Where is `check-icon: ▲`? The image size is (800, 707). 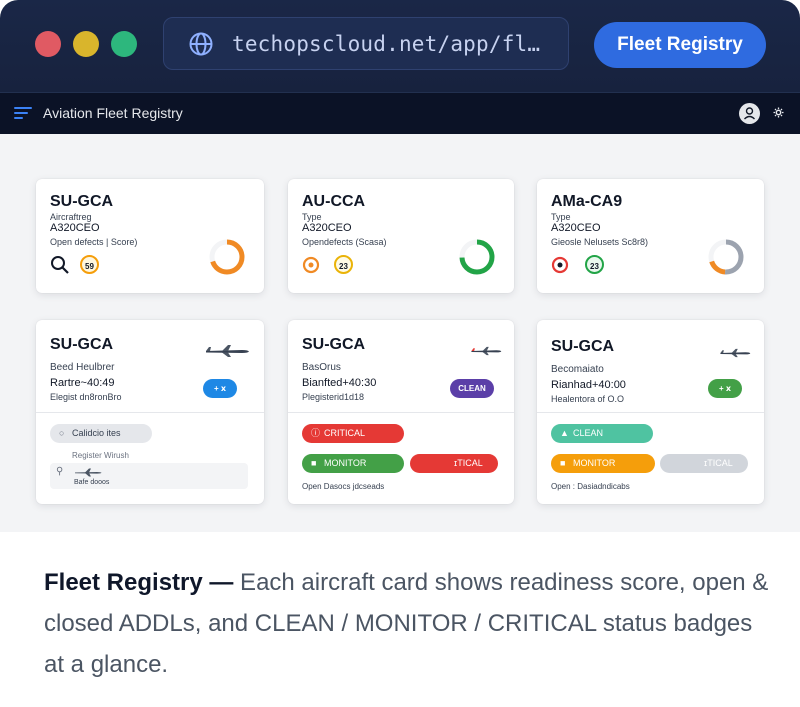
check-icon: ▲ is located at coordinates (564, 433).